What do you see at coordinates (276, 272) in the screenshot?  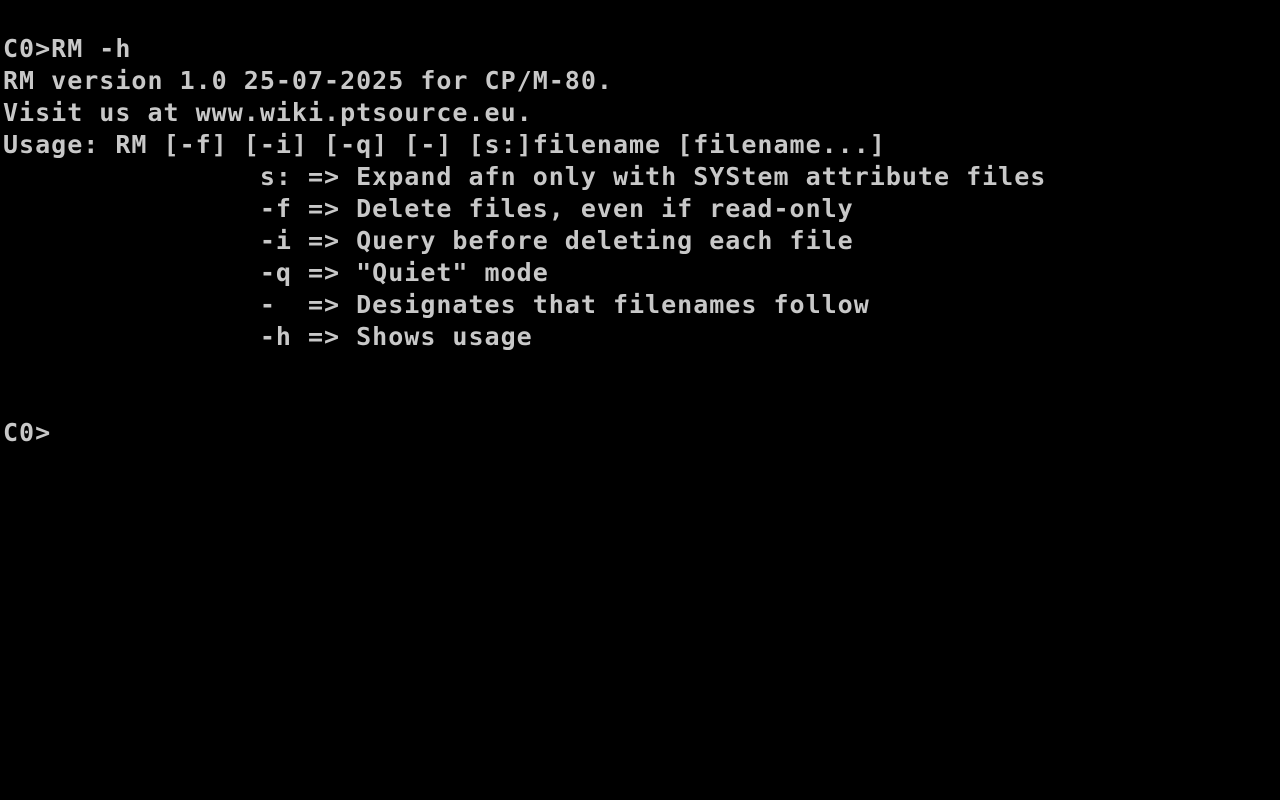 I see `option-q-line: -q => "Quiet" mode` at bounding box center [276, 272].